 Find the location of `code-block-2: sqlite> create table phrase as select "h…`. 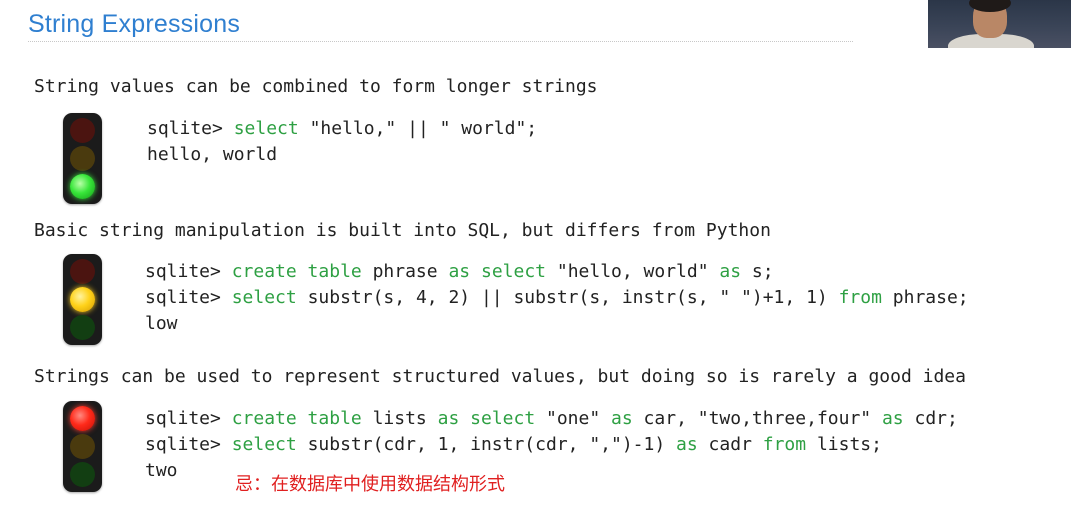

code-block-2: sqlite> create table phrase as select "h… is located at coordinates (557, 298).